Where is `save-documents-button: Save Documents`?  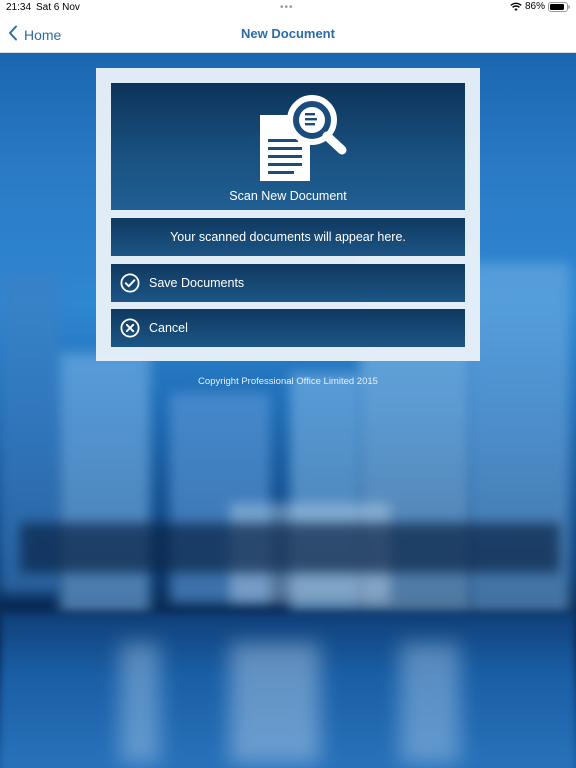 save-documents-button: Save Documents is located at coordinates (288, 283).